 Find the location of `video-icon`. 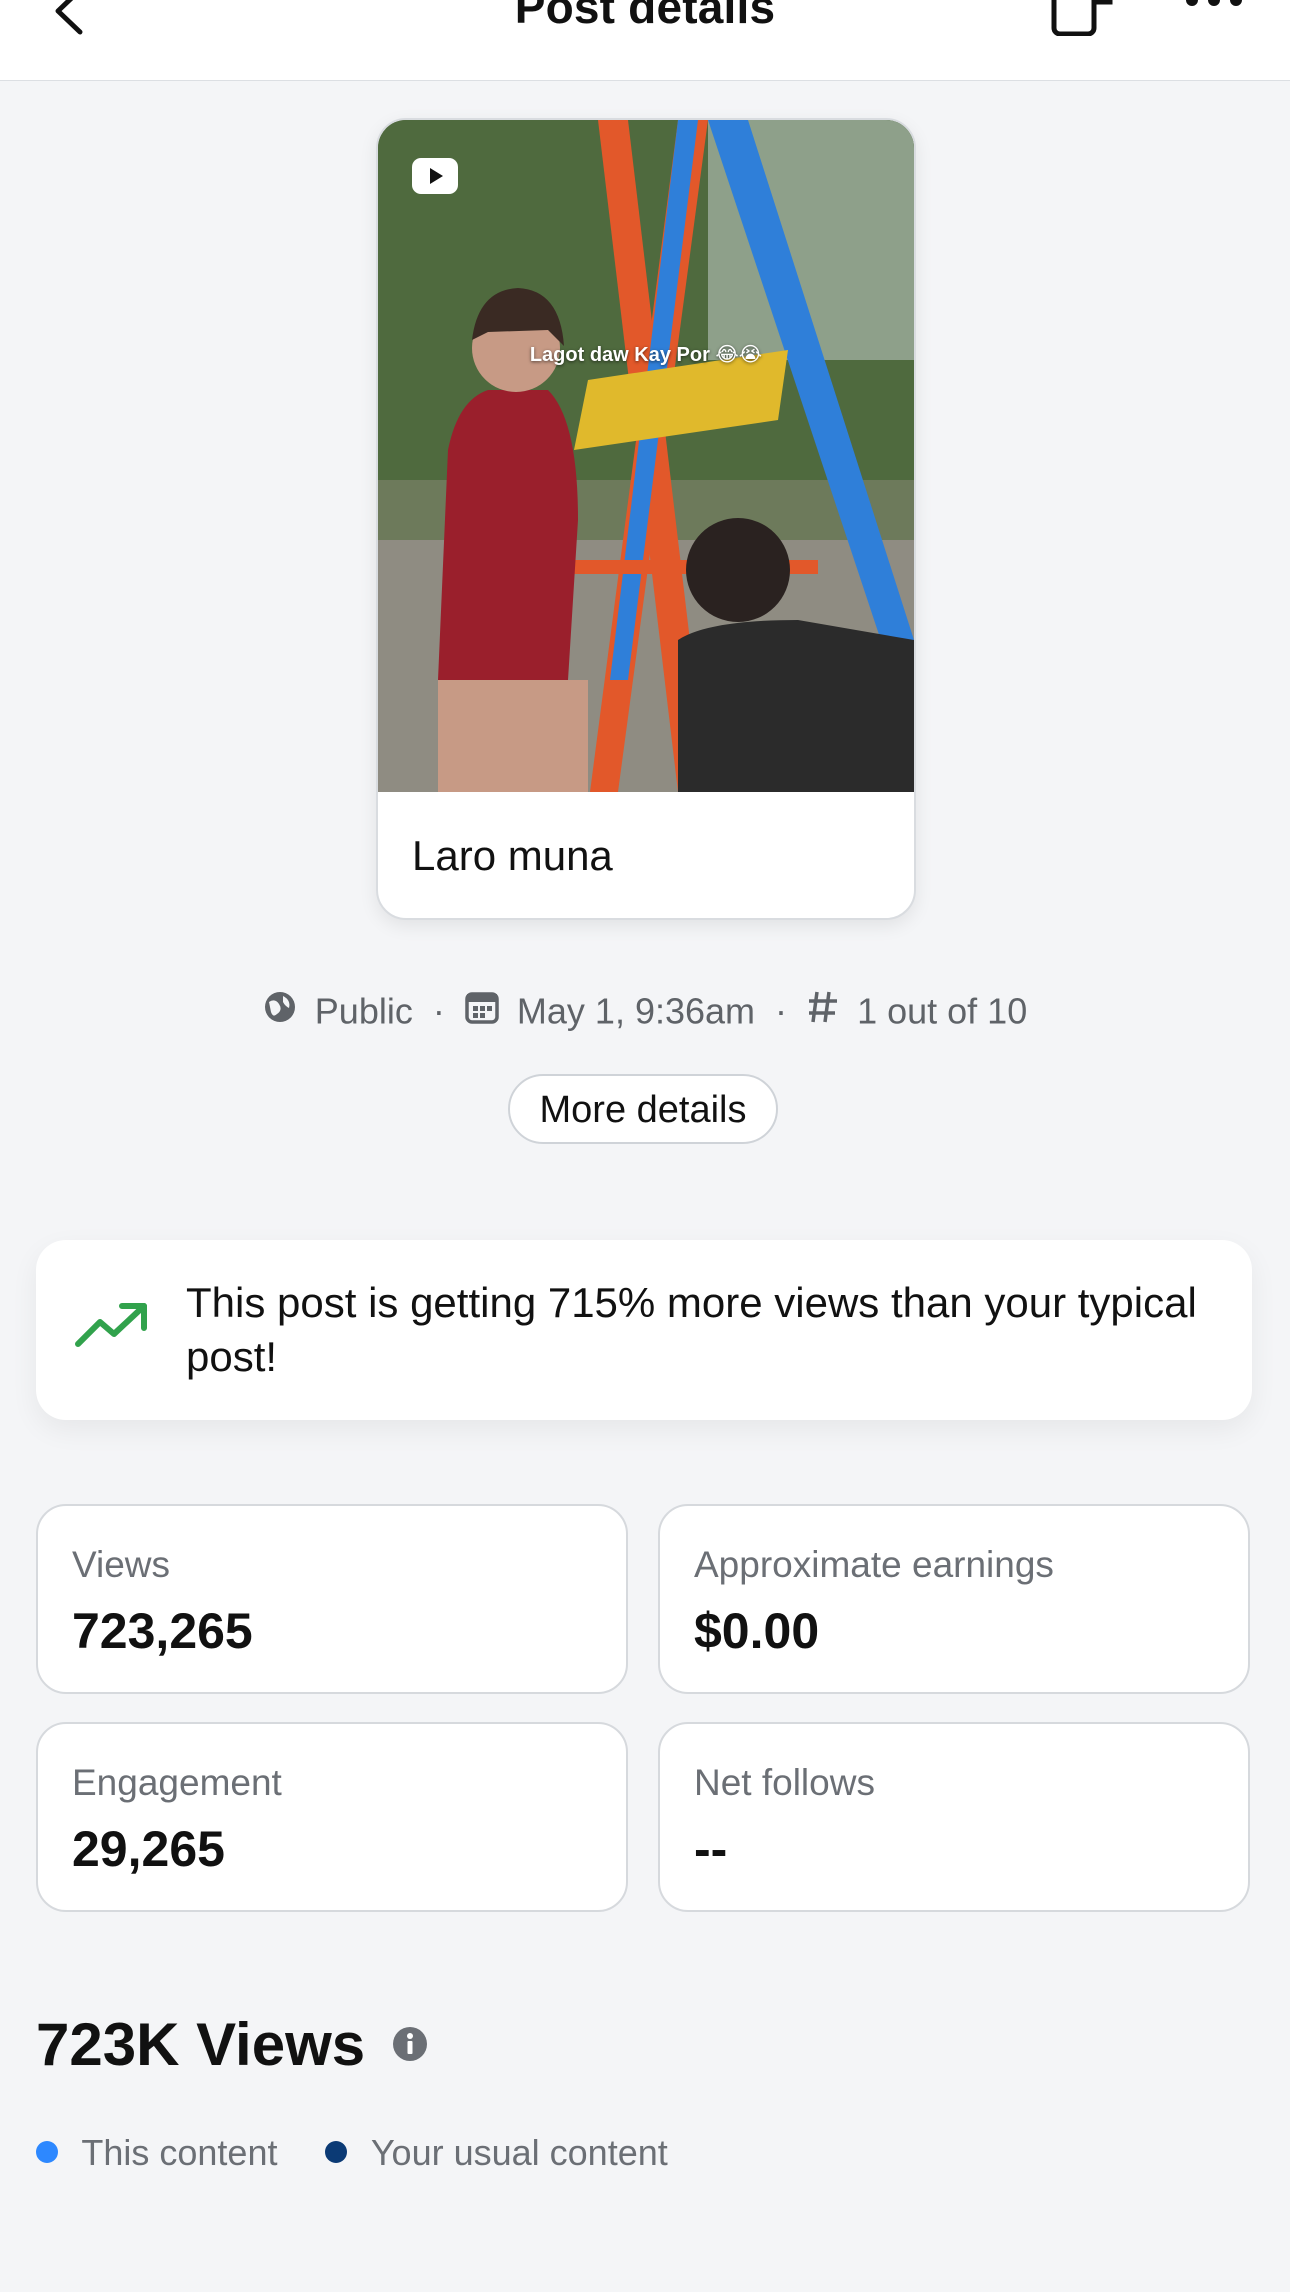

video-icon is located at coordinates (435, 176).